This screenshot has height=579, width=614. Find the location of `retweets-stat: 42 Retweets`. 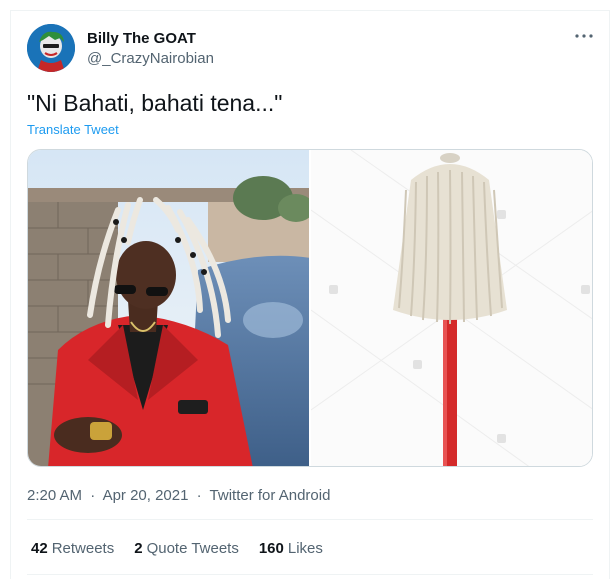

retweets-stat: 42 Retweets is located at coordinates (72, 548).